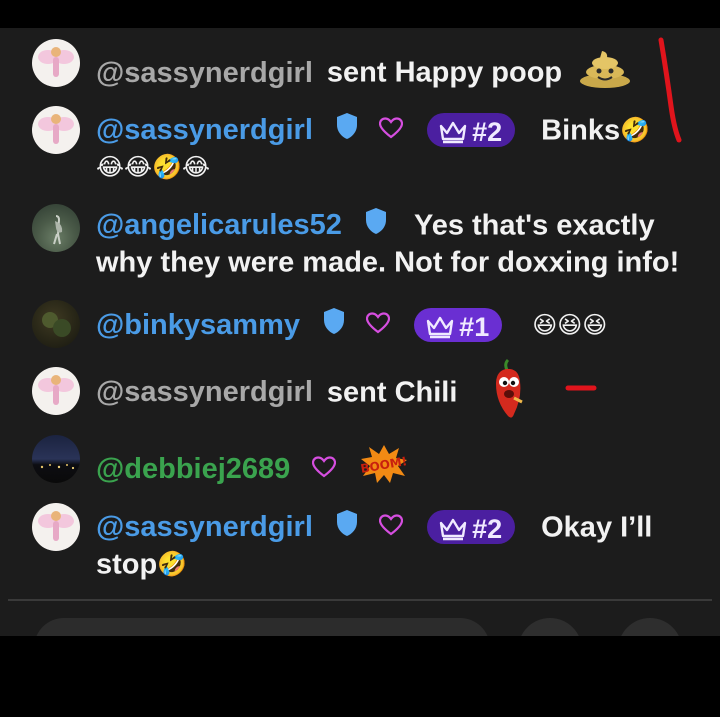  What do you see at coordinates (219, 225) in the screenshot?
I see `username: @angelicarules52` at bounding box center [219, 225].